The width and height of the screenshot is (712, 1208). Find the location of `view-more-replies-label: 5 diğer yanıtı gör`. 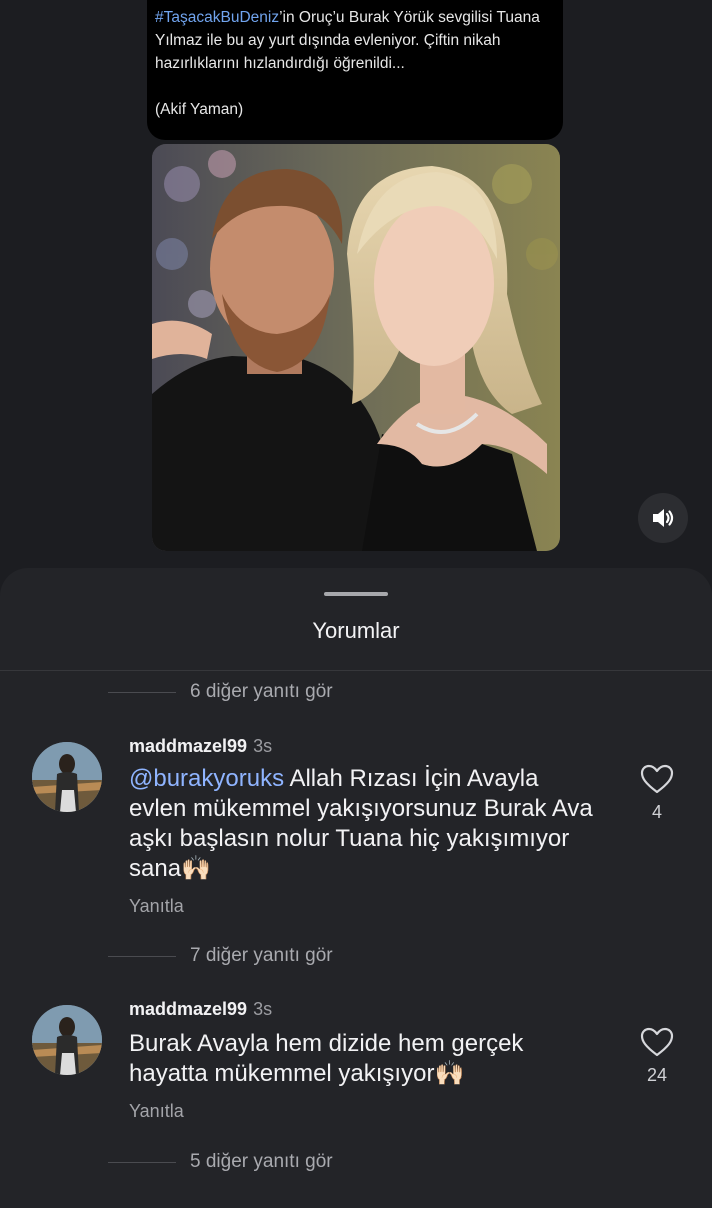

view-more-replies-label: 5 diğer yanıtı gör is located at coordinates (261, 1161).